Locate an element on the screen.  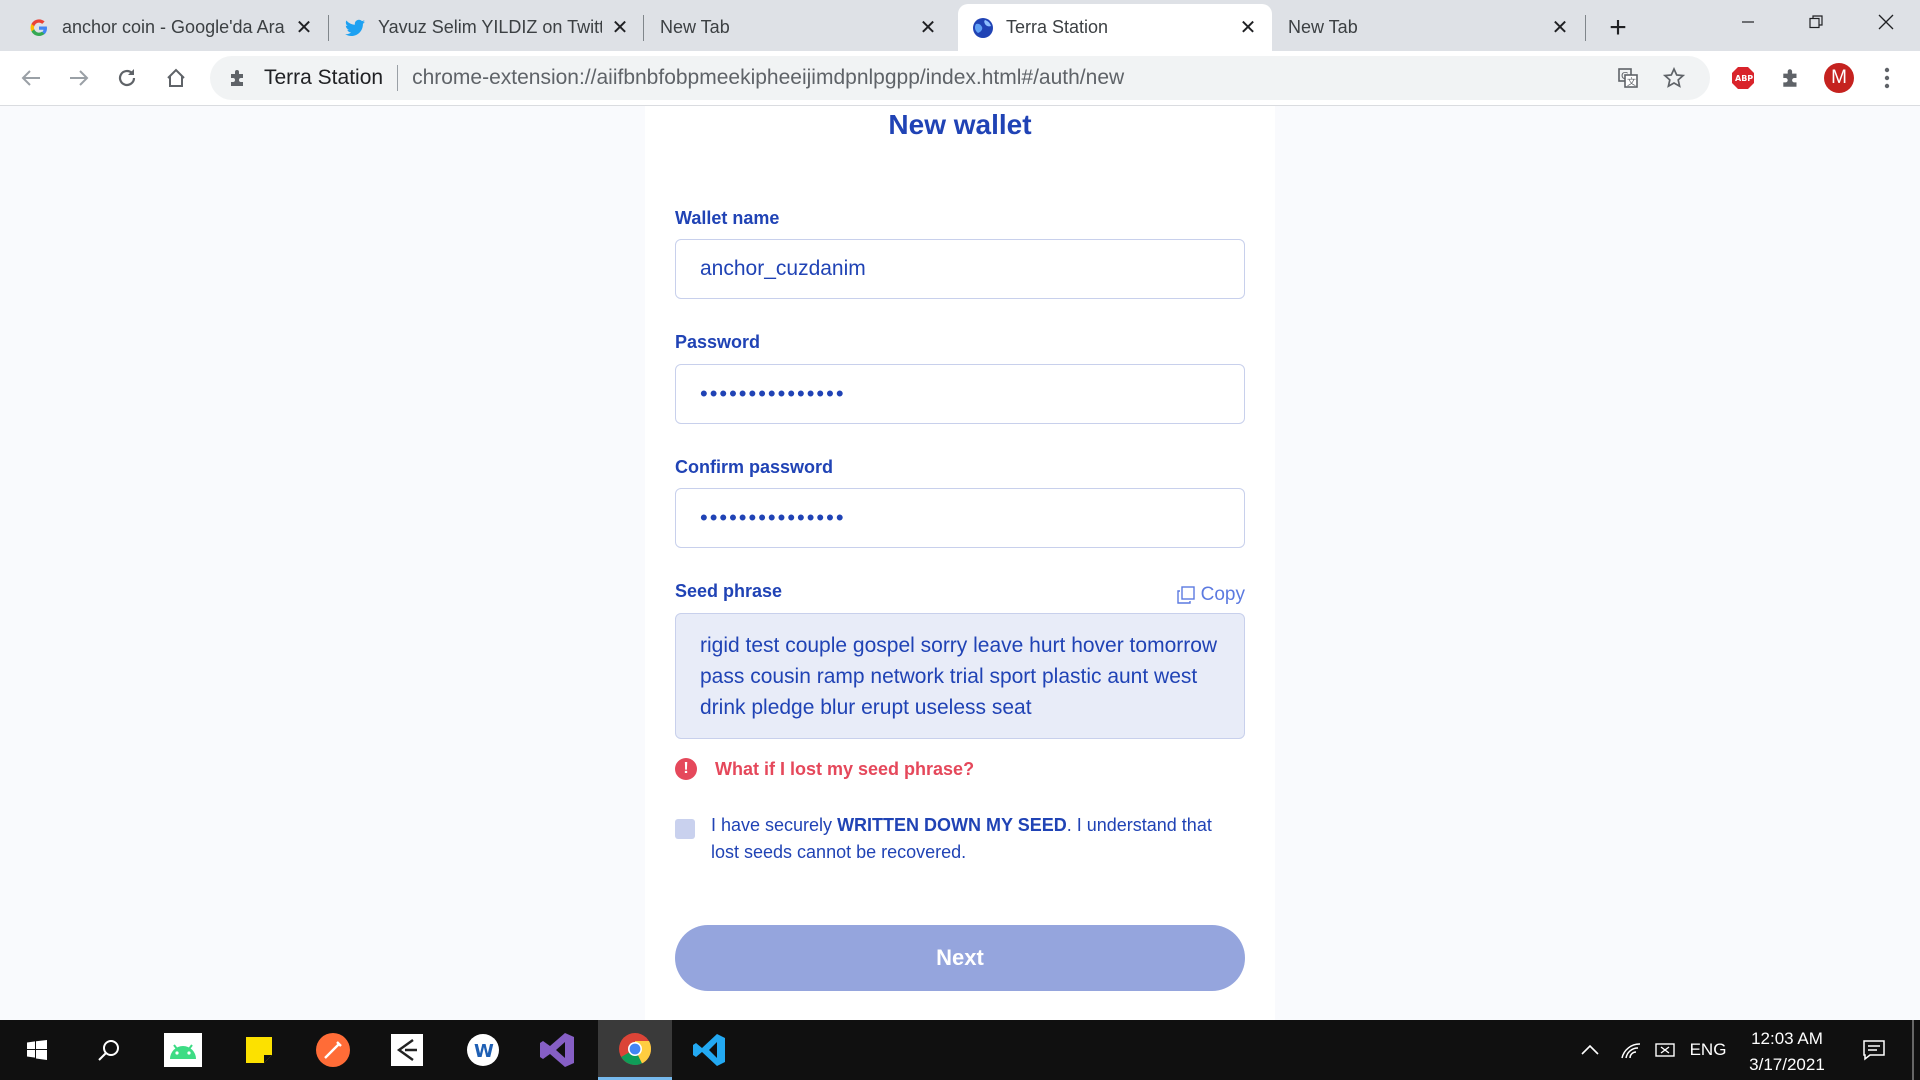
next-button: Next is located at coordinates (960, 958).